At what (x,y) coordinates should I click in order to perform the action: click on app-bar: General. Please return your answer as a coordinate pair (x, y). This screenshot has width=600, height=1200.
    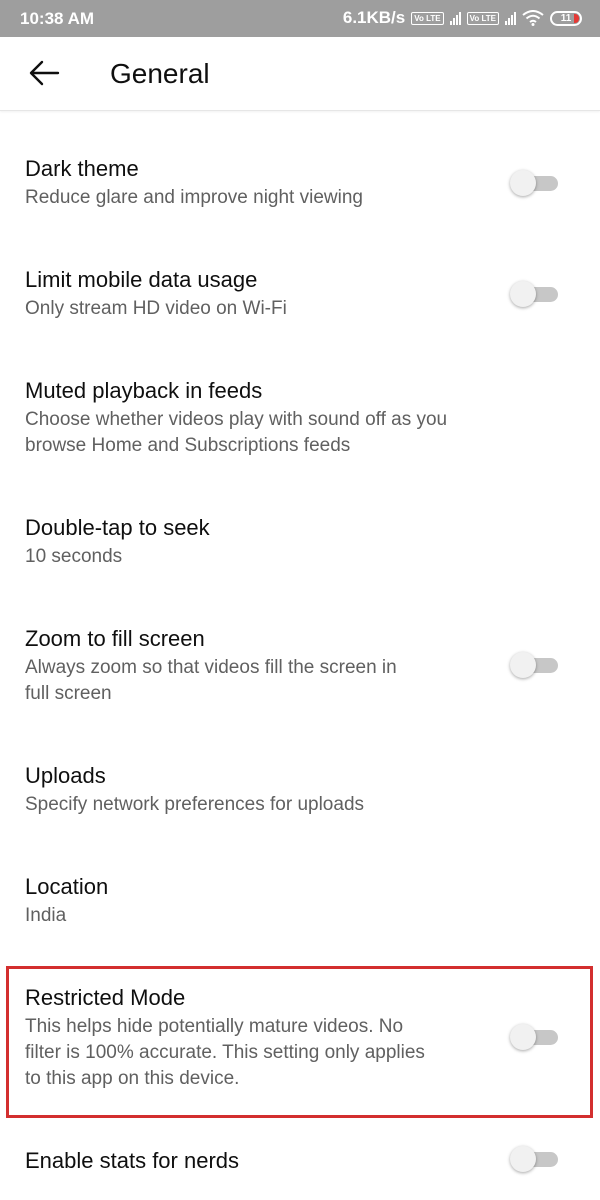
    Looking at the image, I should click on (300, 74).